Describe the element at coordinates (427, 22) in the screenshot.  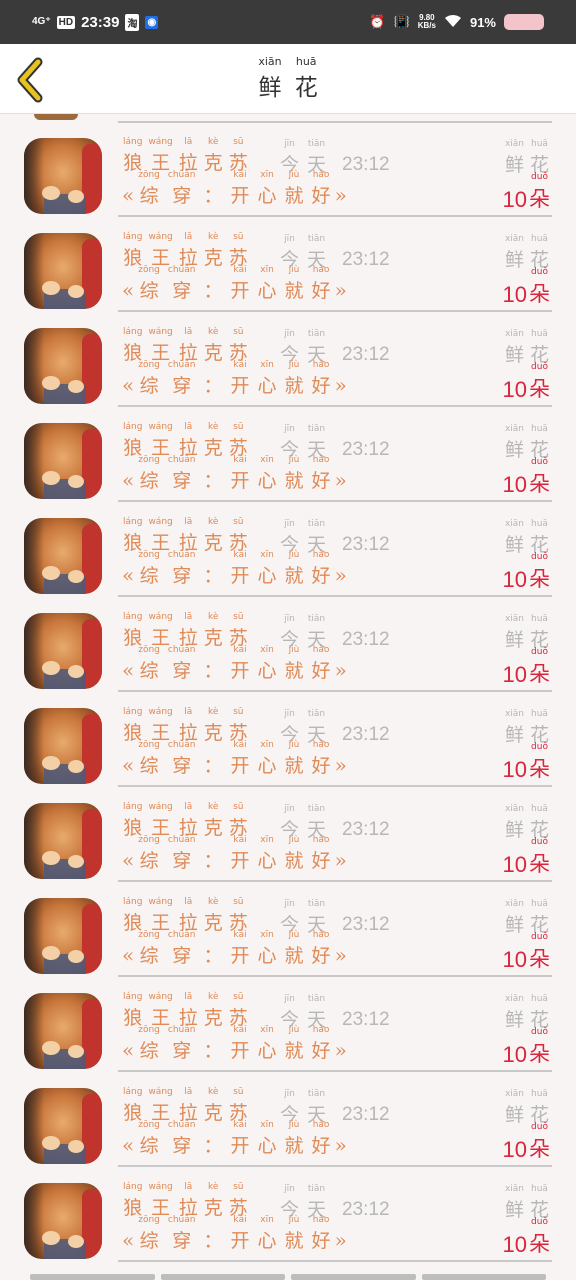
I see `network-speed: 9.80 KB/s` at that location.